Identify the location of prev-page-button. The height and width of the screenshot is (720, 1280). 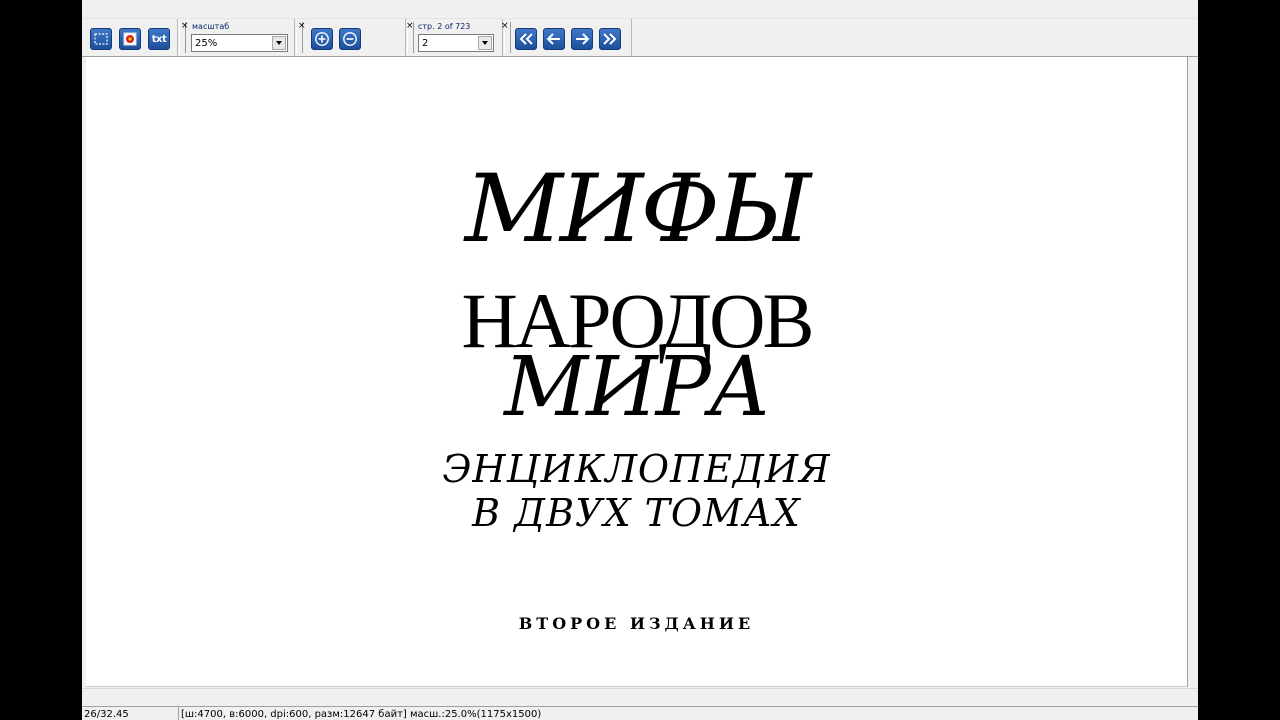
(554, 39).